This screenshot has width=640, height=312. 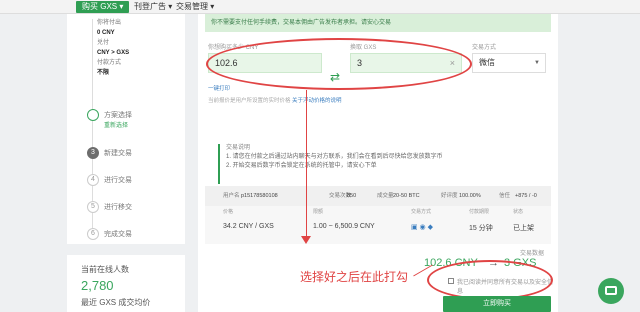 What do you see at coordinates (137, 119) in the screenshot?
I see `step-plan: 方案选择 重新选择` at bounding box center [137, 119].